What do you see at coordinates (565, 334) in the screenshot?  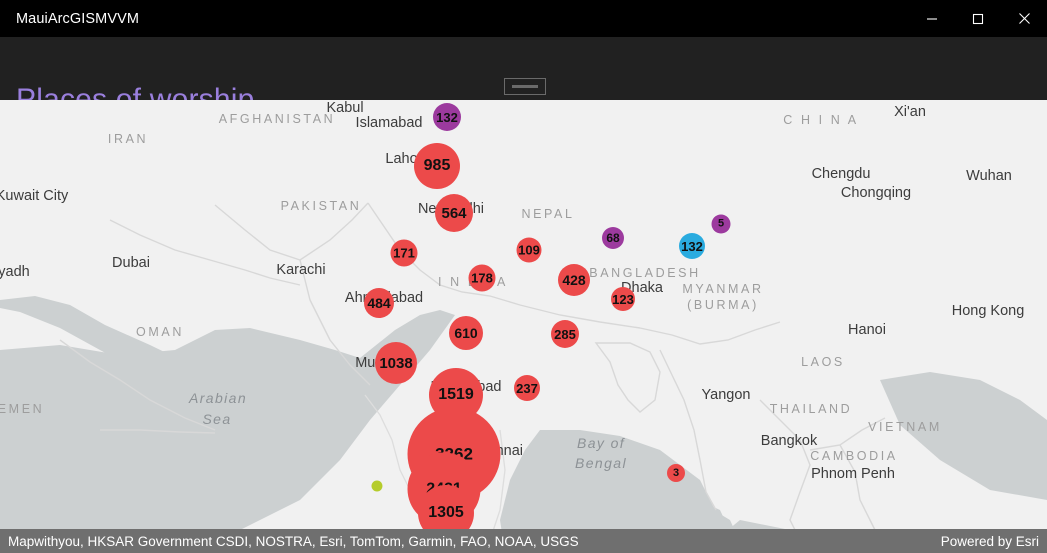 I see `cluster-marker: 285` at bounding box center [565, 334].